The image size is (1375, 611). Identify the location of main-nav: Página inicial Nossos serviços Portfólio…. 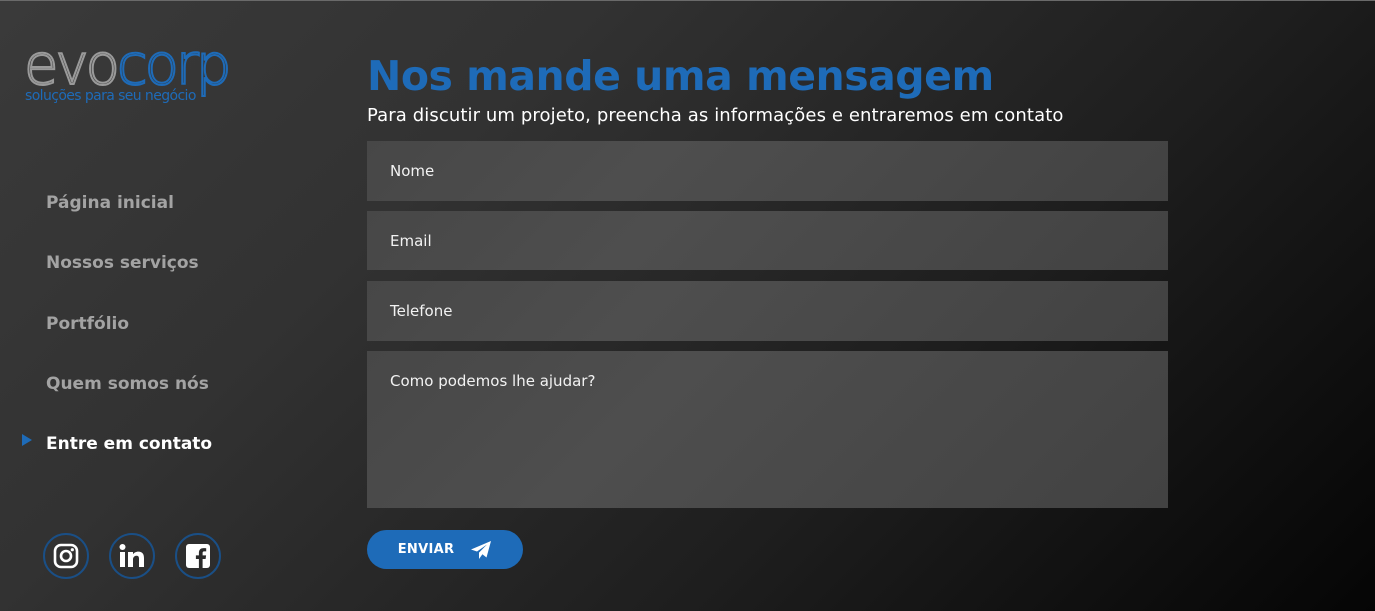
(165, 336).